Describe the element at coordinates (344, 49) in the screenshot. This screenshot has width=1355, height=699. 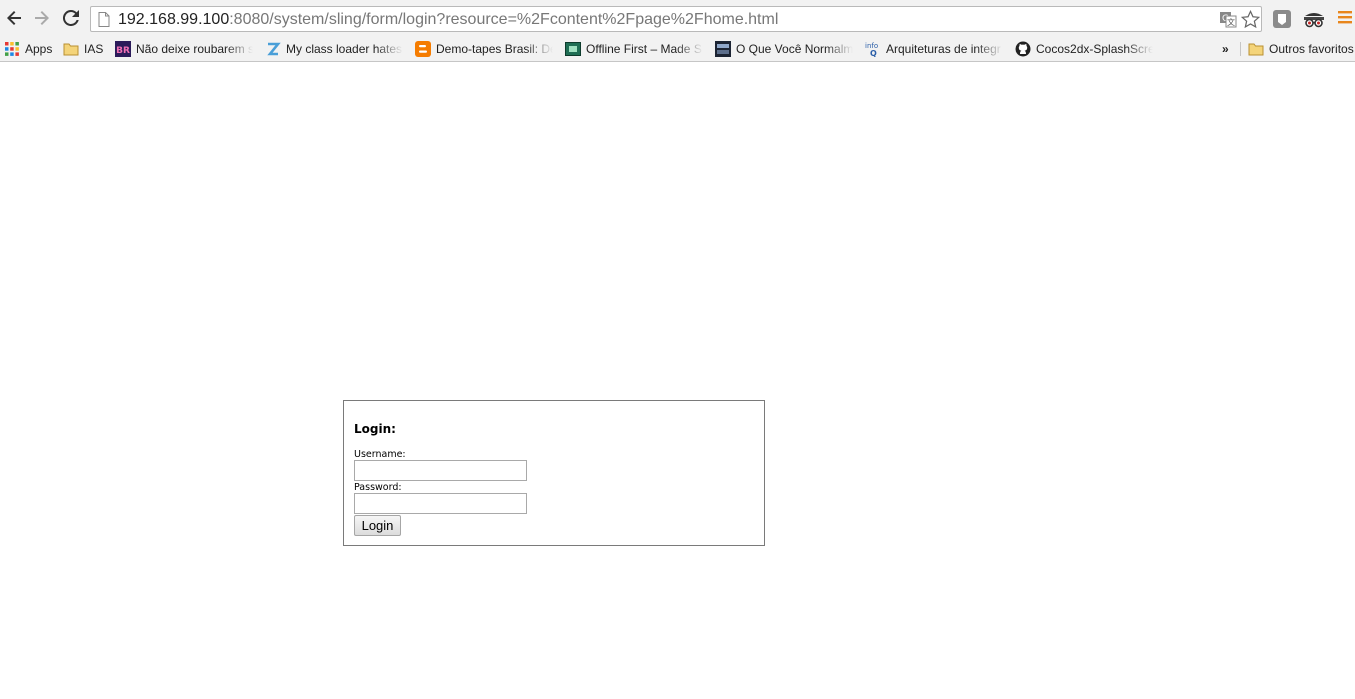
I see `bookmark-label: My class loader hates` at that location.